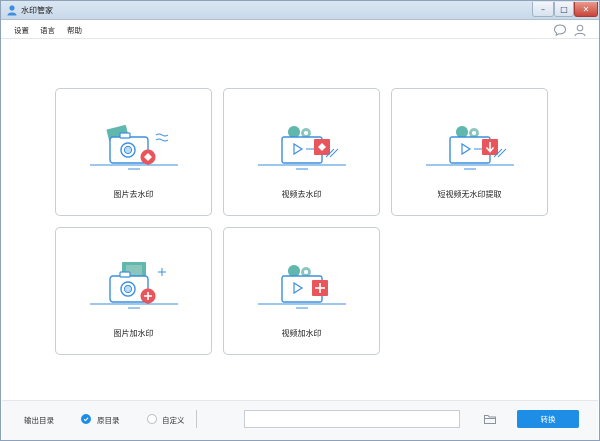  Describe the element at coordinates (108, 420) in the screenshot. I see `original-dir-label: 原目录` at that location.